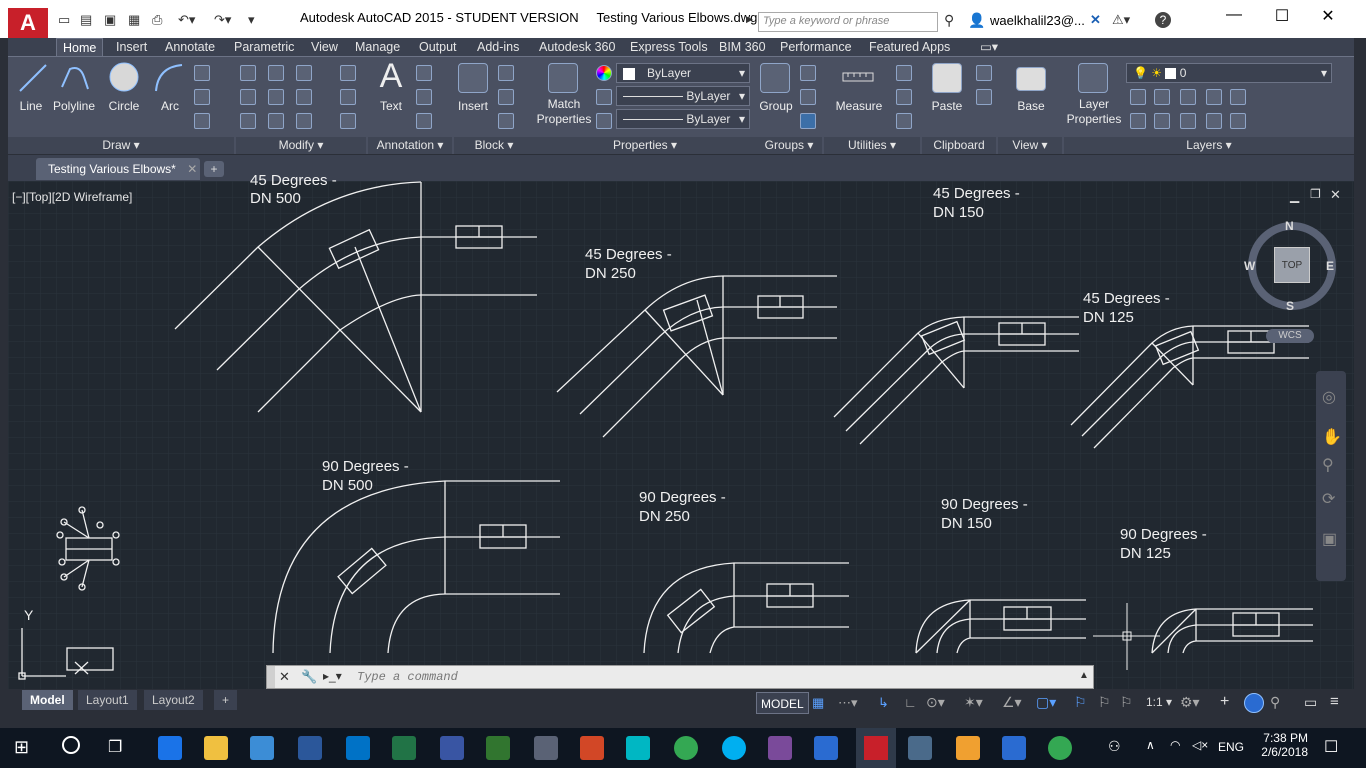  Describe the element at coordinates (848, 703) in the screenshot. I see `snap-icon: ⋯▾` at that location.